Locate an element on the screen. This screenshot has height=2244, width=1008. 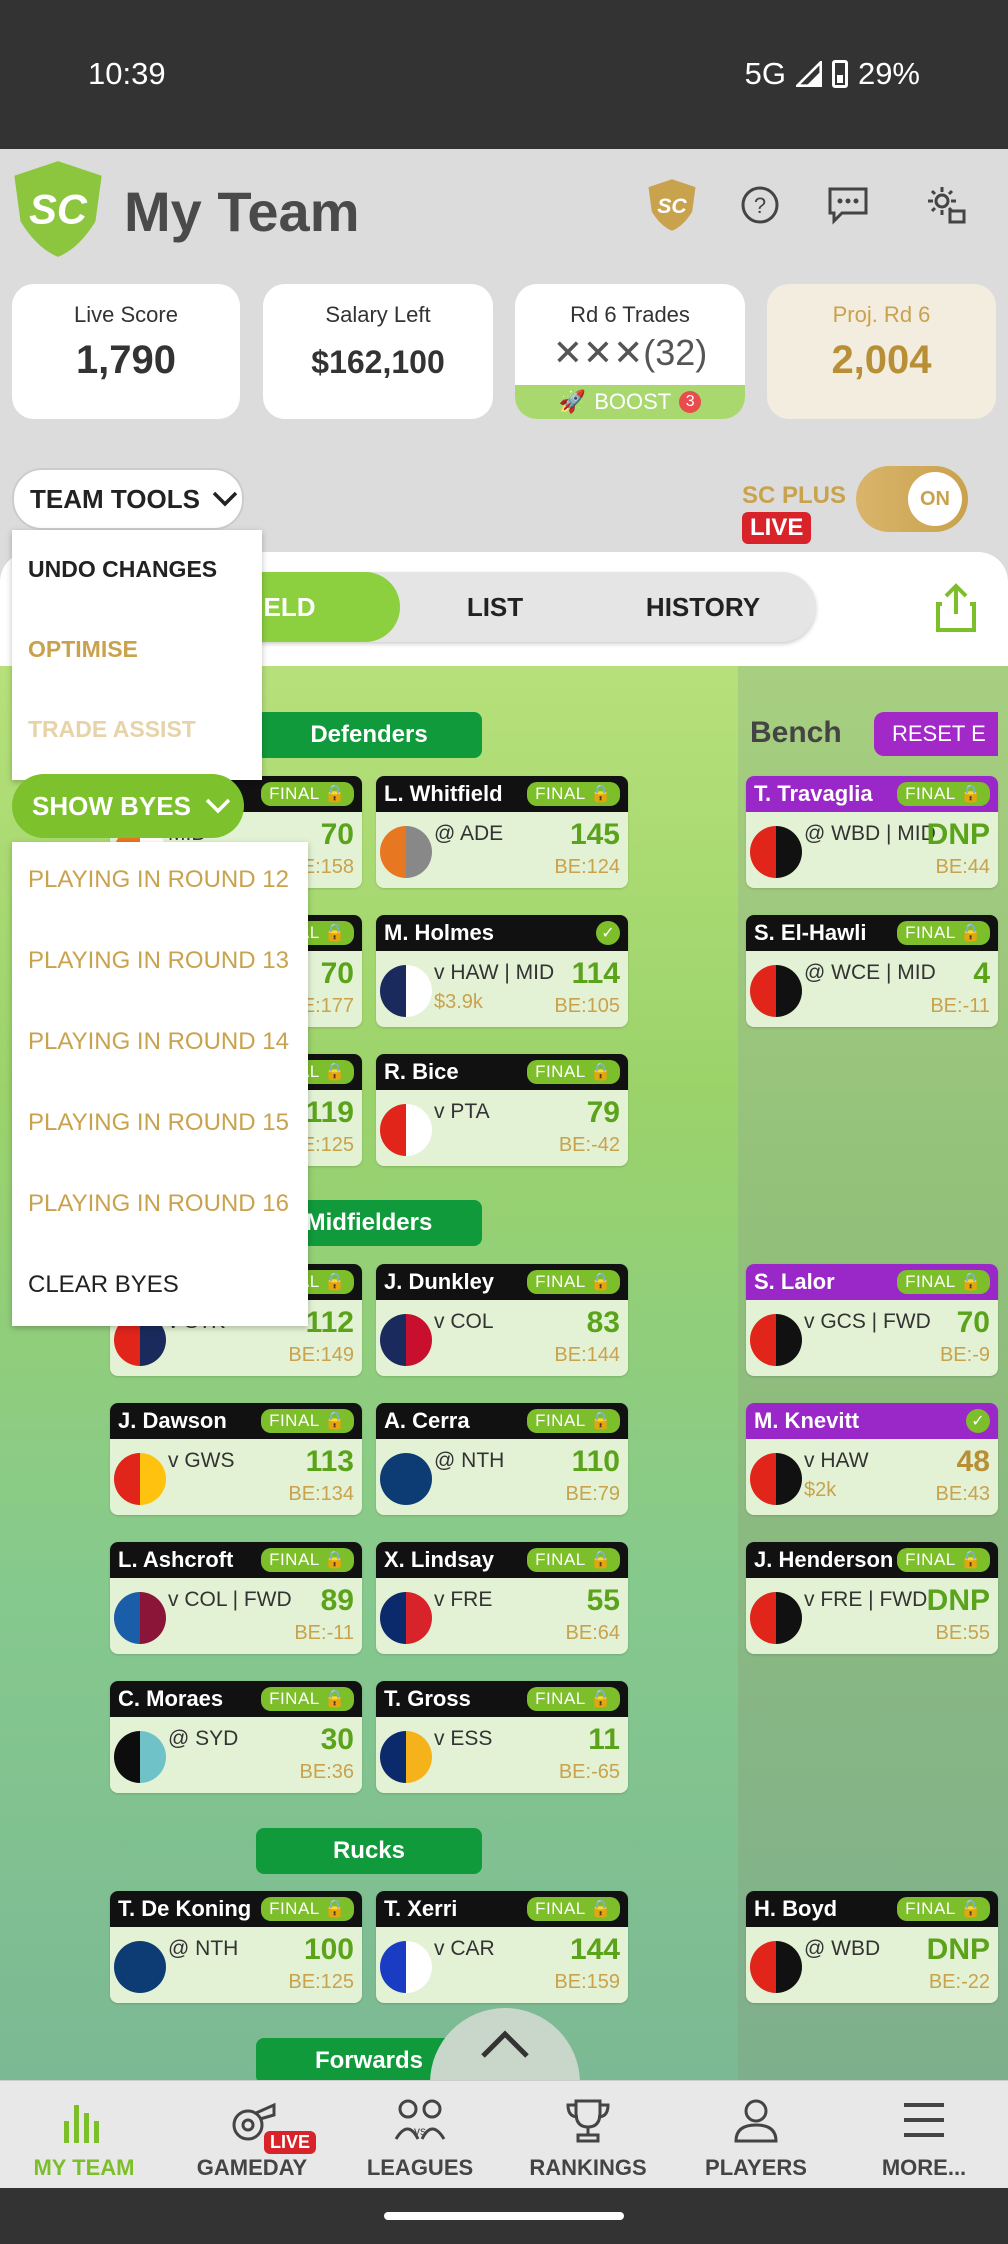
player-card: T. Travaglia FINAL 🔒 @ WBD | MID DNP BE:44 is located at coordinates (872, 832).